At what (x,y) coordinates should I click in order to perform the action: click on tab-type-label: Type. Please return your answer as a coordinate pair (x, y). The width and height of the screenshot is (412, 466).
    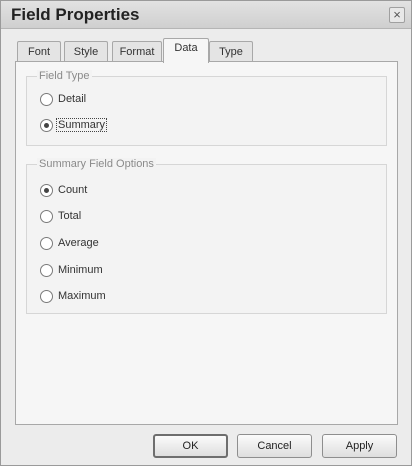
    Looking at the image, I should click on (231, 52).